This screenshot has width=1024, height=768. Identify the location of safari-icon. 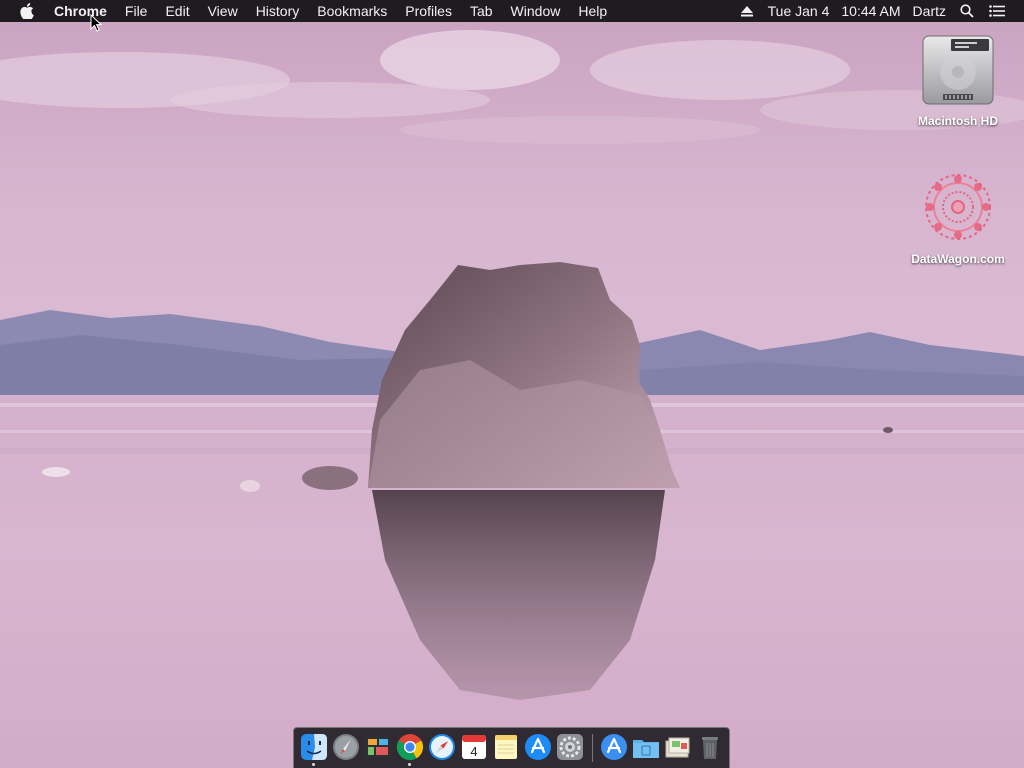
(442, 747).